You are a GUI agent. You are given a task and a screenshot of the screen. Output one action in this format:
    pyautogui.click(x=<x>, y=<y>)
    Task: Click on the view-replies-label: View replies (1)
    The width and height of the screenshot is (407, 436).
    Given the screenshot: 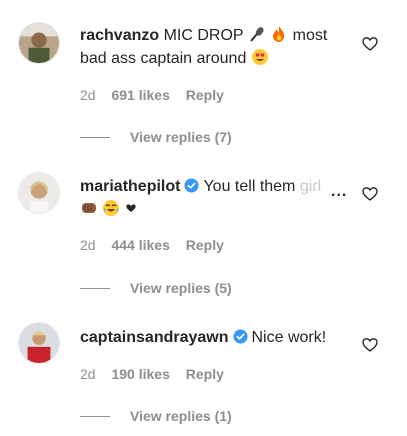 What is the action you would take?
    pyautogui.click(x=181, y=416)
    